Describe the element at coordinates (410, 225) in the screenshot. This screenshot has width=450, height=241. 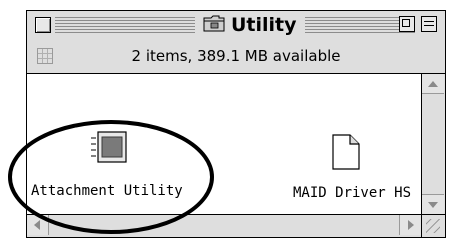
I see `scroll-right-arrow-icon` at that location.